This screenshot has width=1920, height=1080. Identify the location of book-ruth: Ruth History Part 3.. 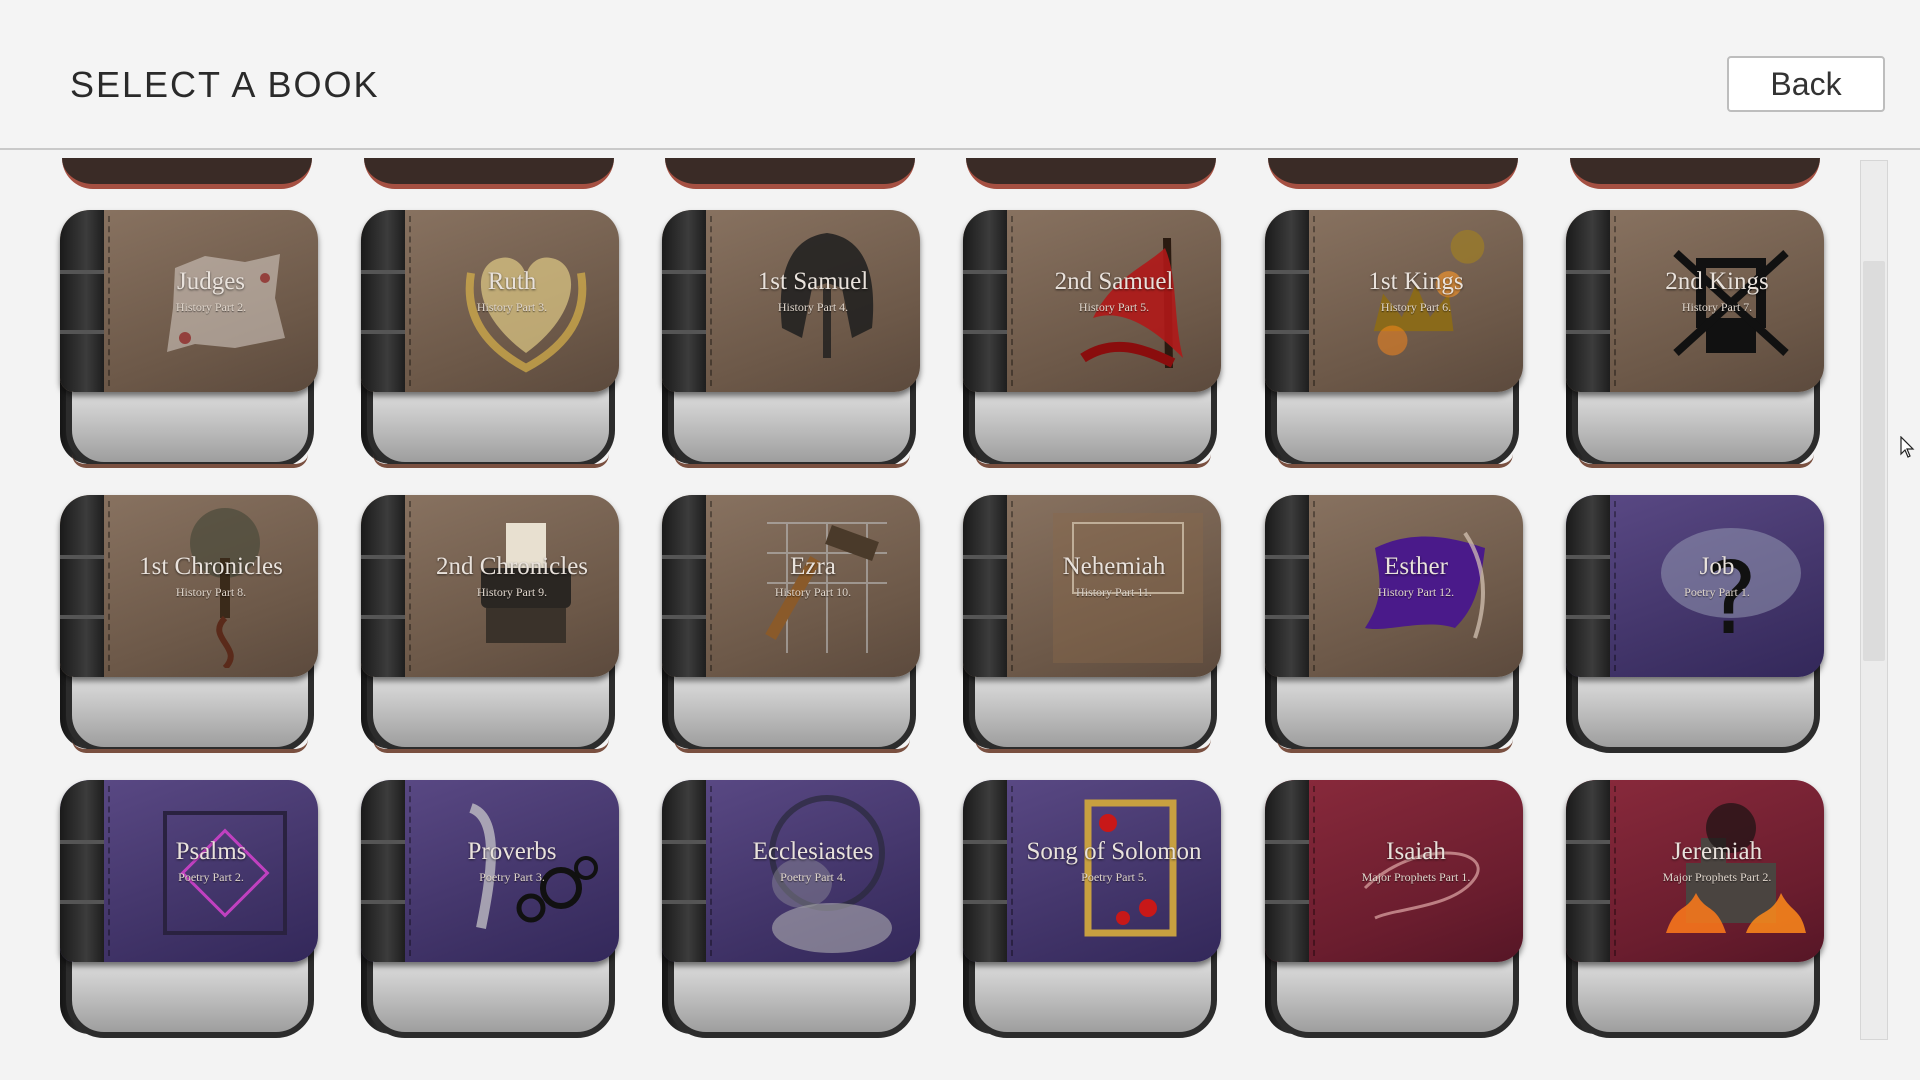
(490, 339).